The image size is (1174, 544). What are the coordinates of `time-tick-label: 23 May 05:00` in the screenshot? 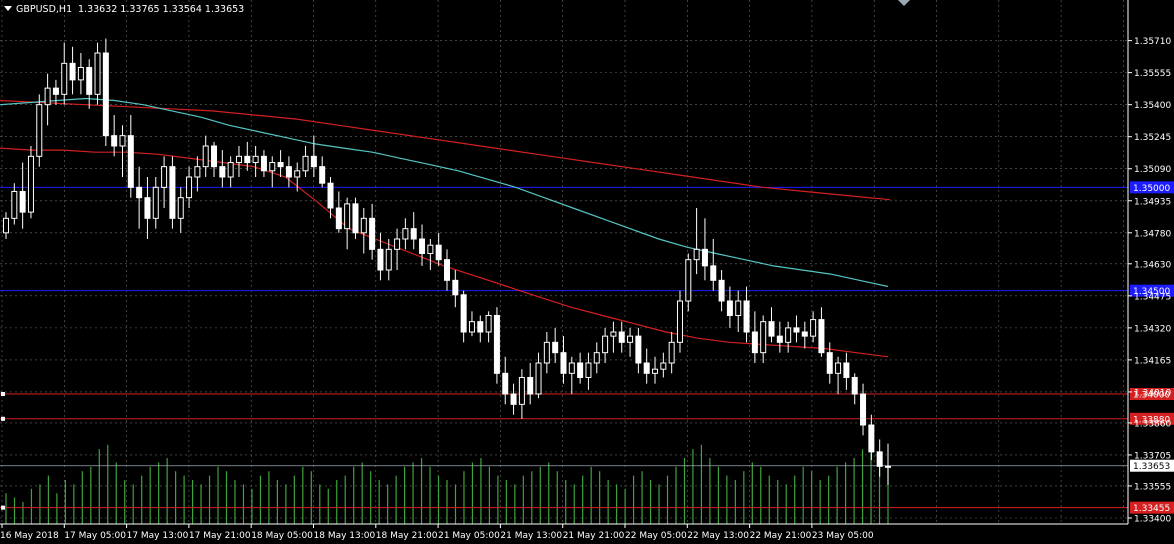 It's located at (843, 536).